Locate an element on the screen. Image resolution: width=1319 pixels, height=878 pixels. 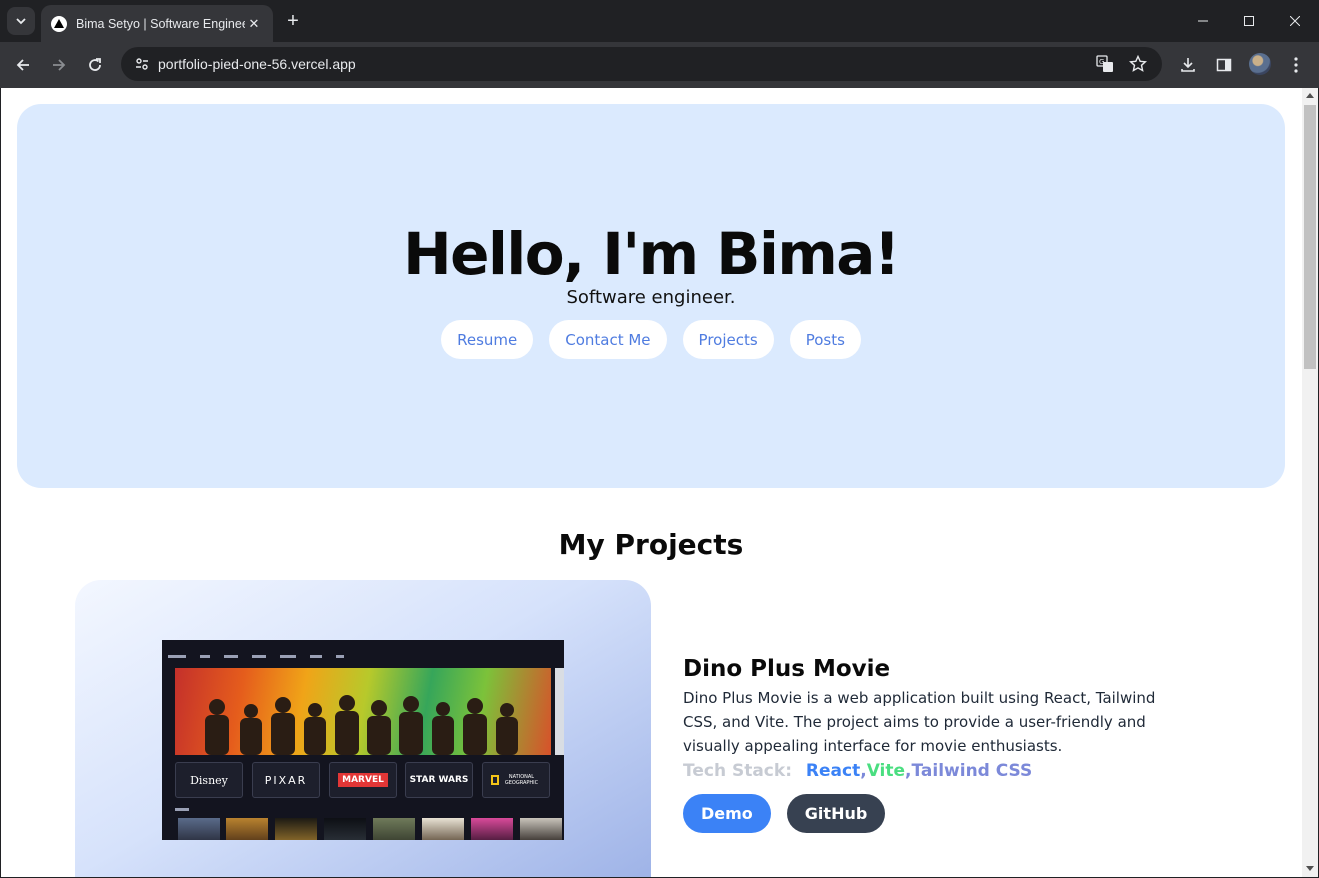
scrollbar-thumb is located at coordinates (1310, 237).